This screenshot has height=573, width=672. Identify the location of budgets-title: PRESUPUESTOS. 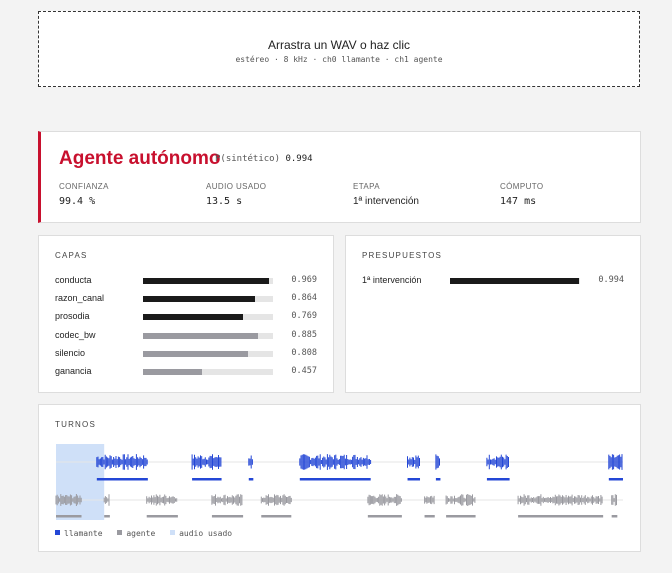
(402, 255).